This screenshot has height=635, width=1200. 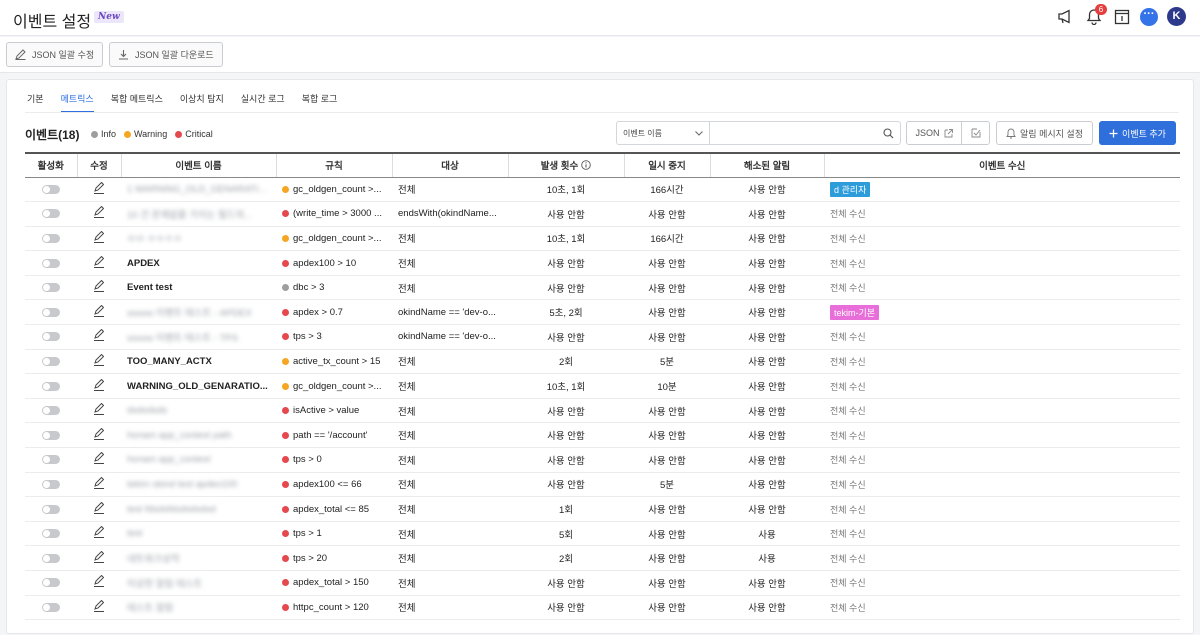 What do you see at coordinates (602, 165) in the screenshot?
I see `table-header-row: 활성화 수정 이벤트 이름 규칙 대상 발생 횟수 일시 중지 해소된 알림 이벤트 수신` at bounding box center [602, 165].